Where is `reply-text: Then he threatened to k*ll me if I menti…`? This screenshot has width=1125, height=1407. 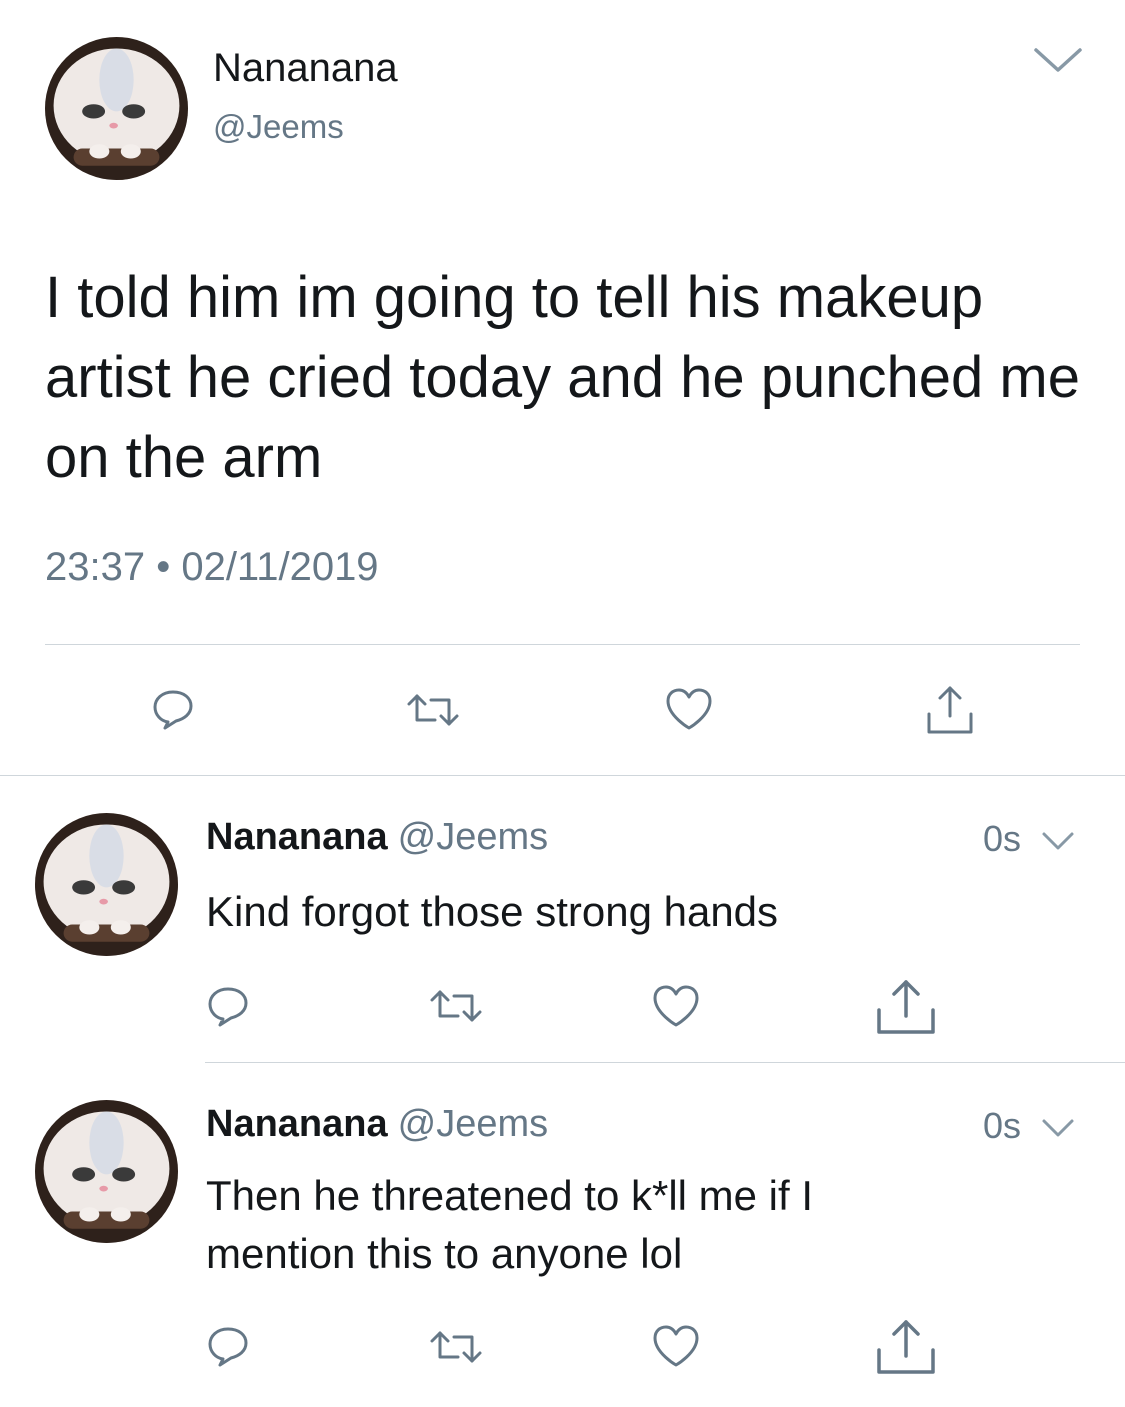
reply-text: Then he threatened to k*ll me if I menti… is located at coordinates (510, 1224).